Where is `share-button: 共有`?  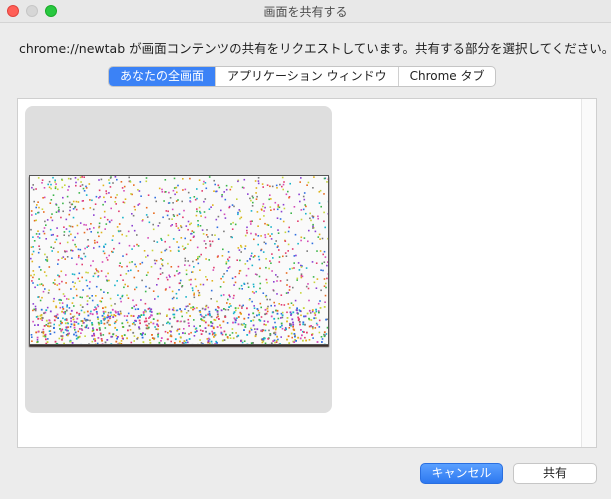 share-button: 共有 is located at coordinates (555, 473).